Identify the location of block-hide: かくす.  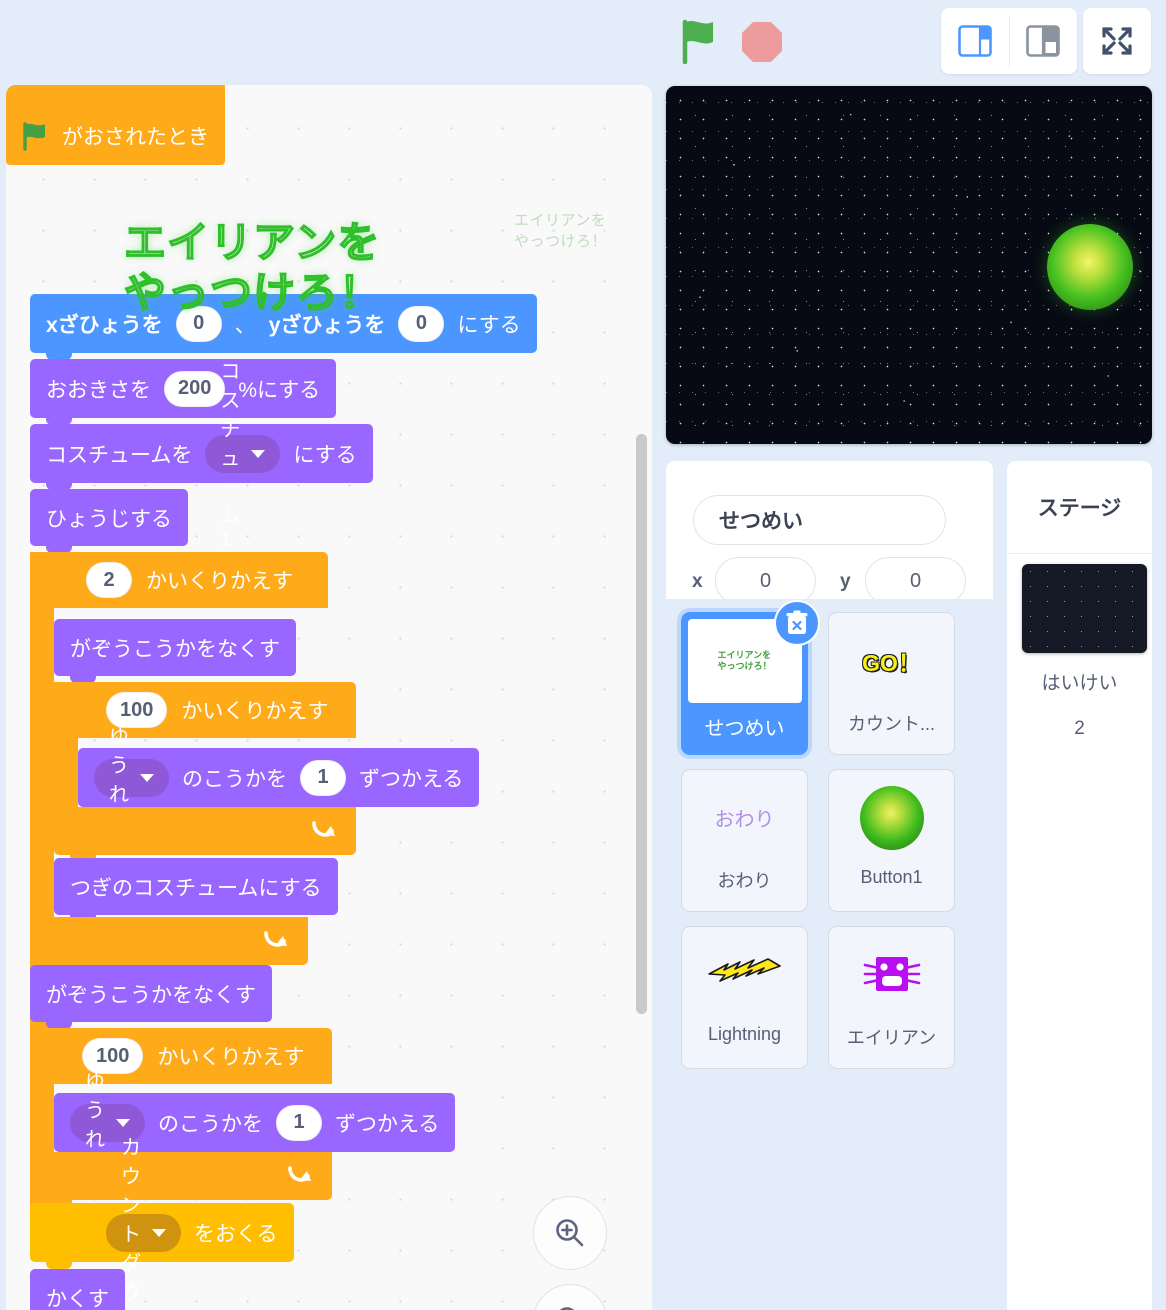
(77, 1289).